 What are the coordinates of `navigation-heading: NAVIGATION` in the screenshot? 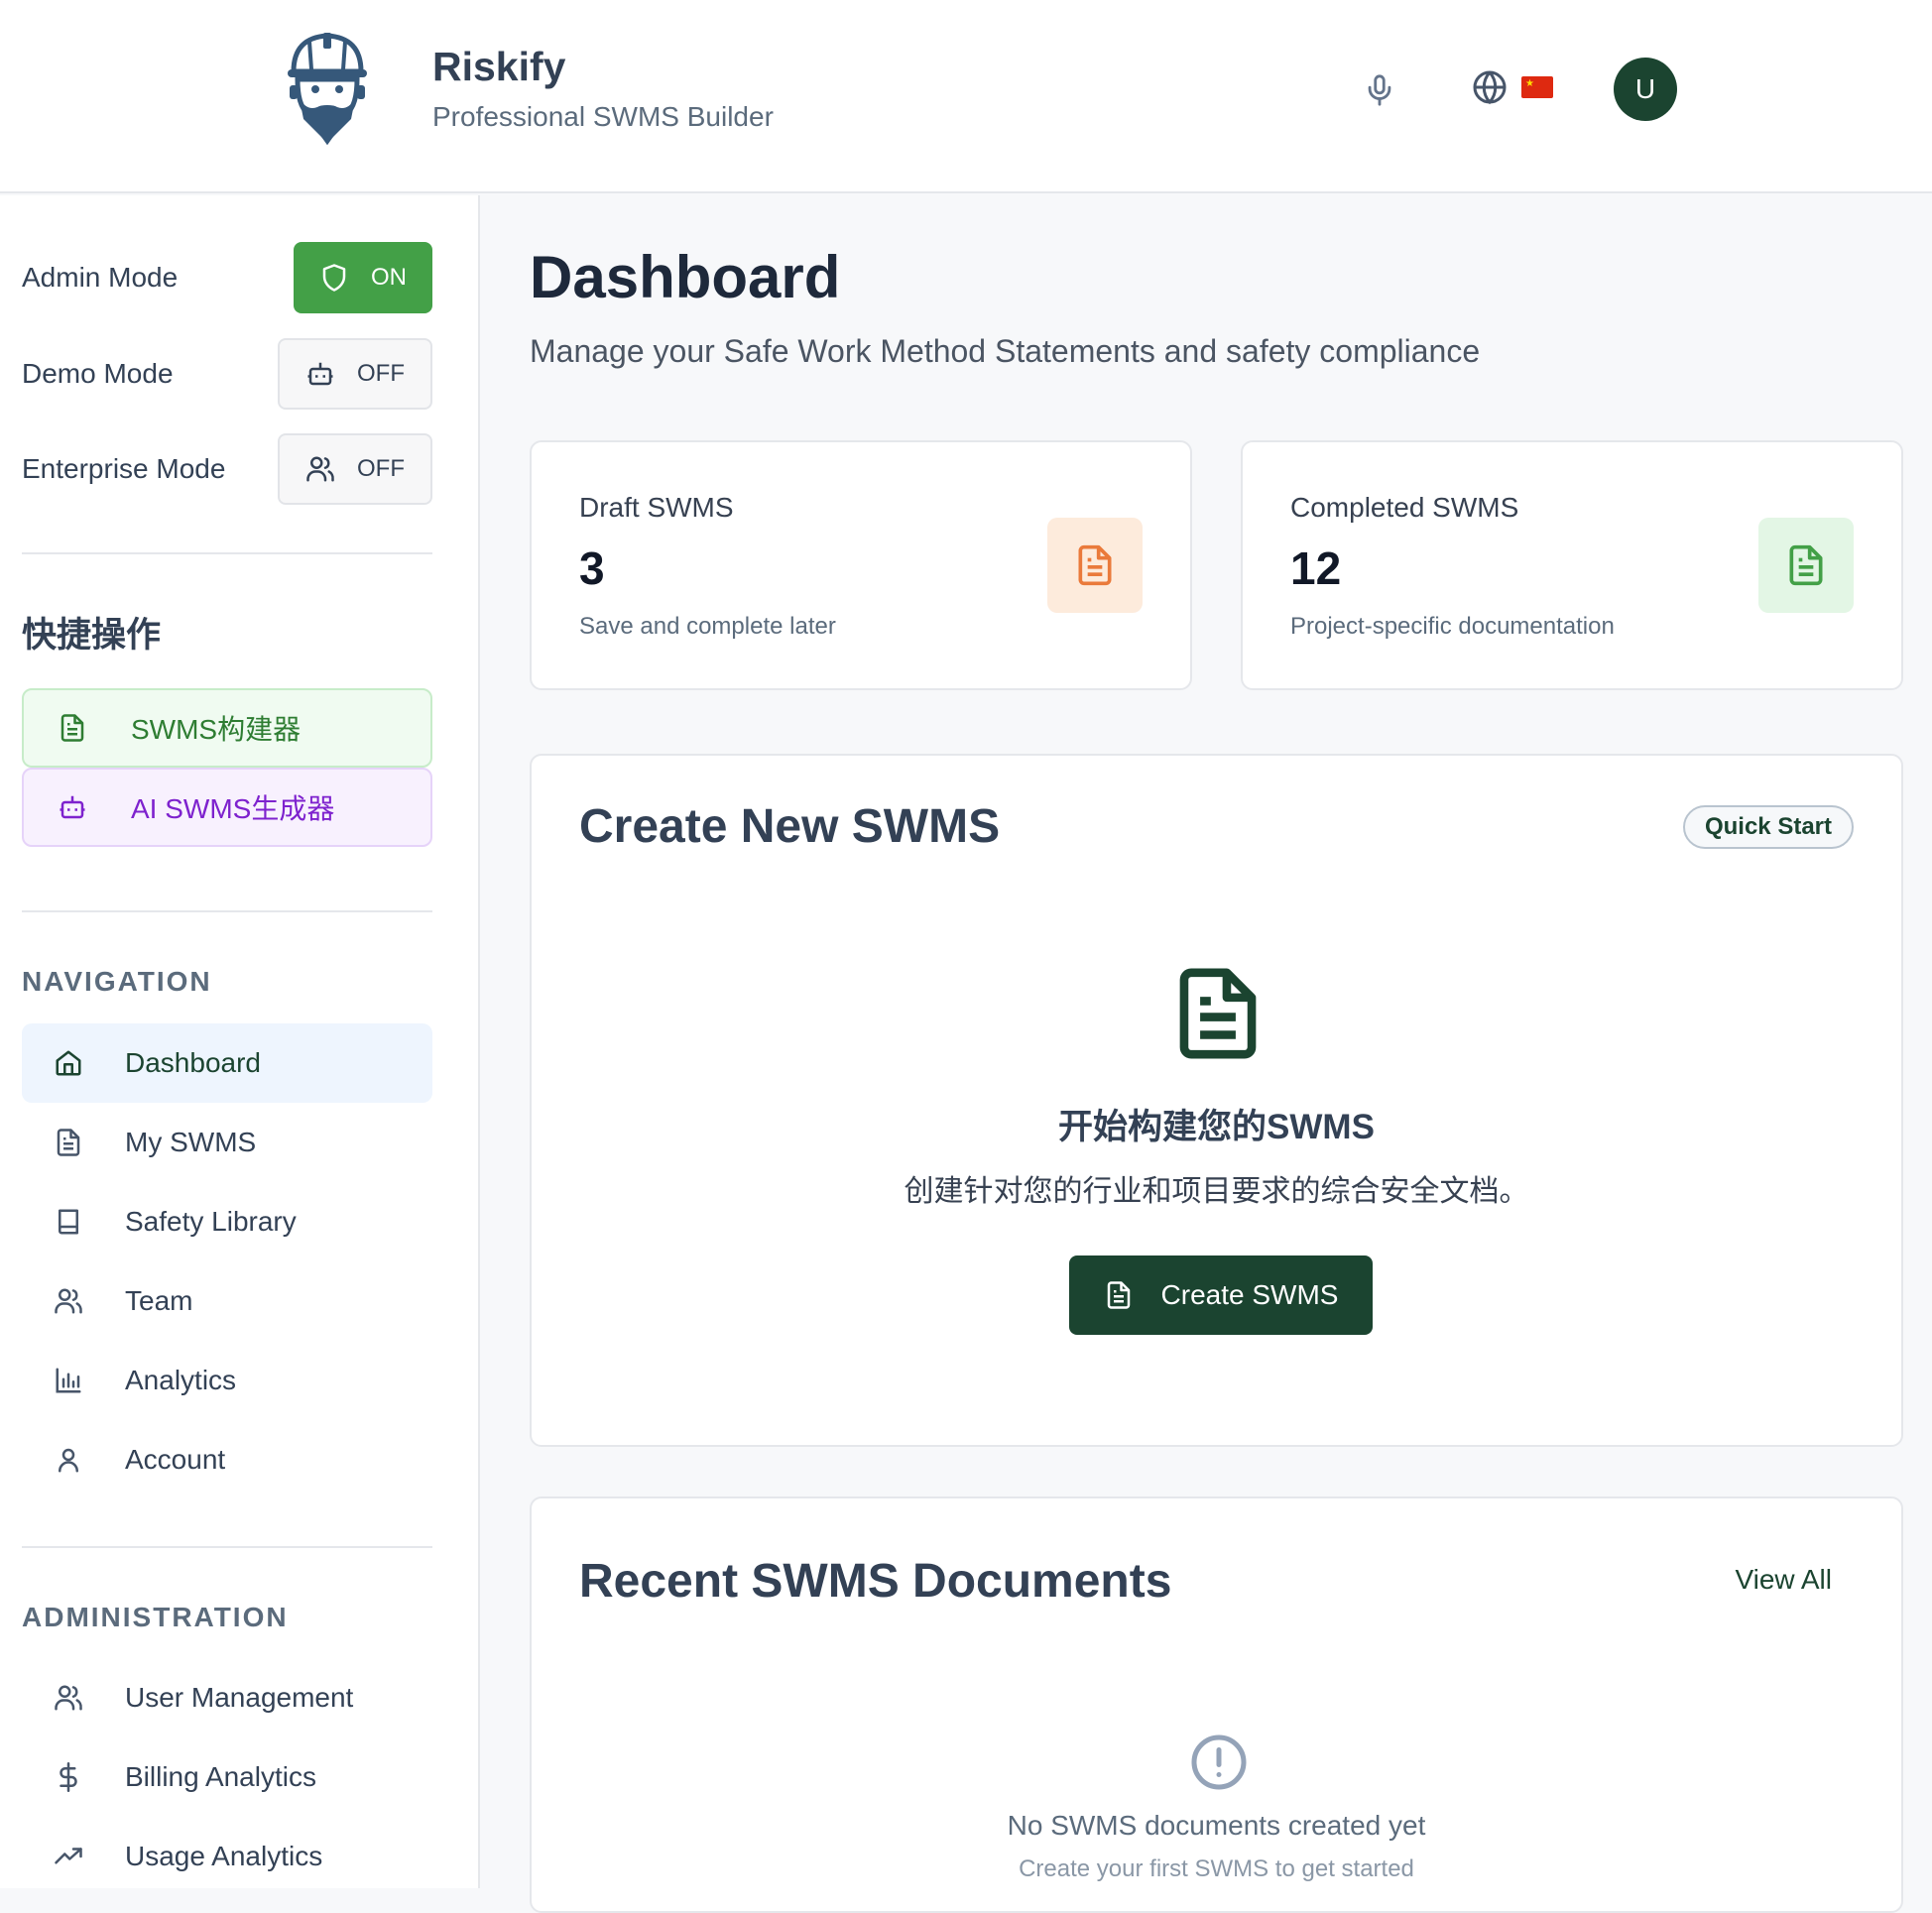 It's located at (117, 982).